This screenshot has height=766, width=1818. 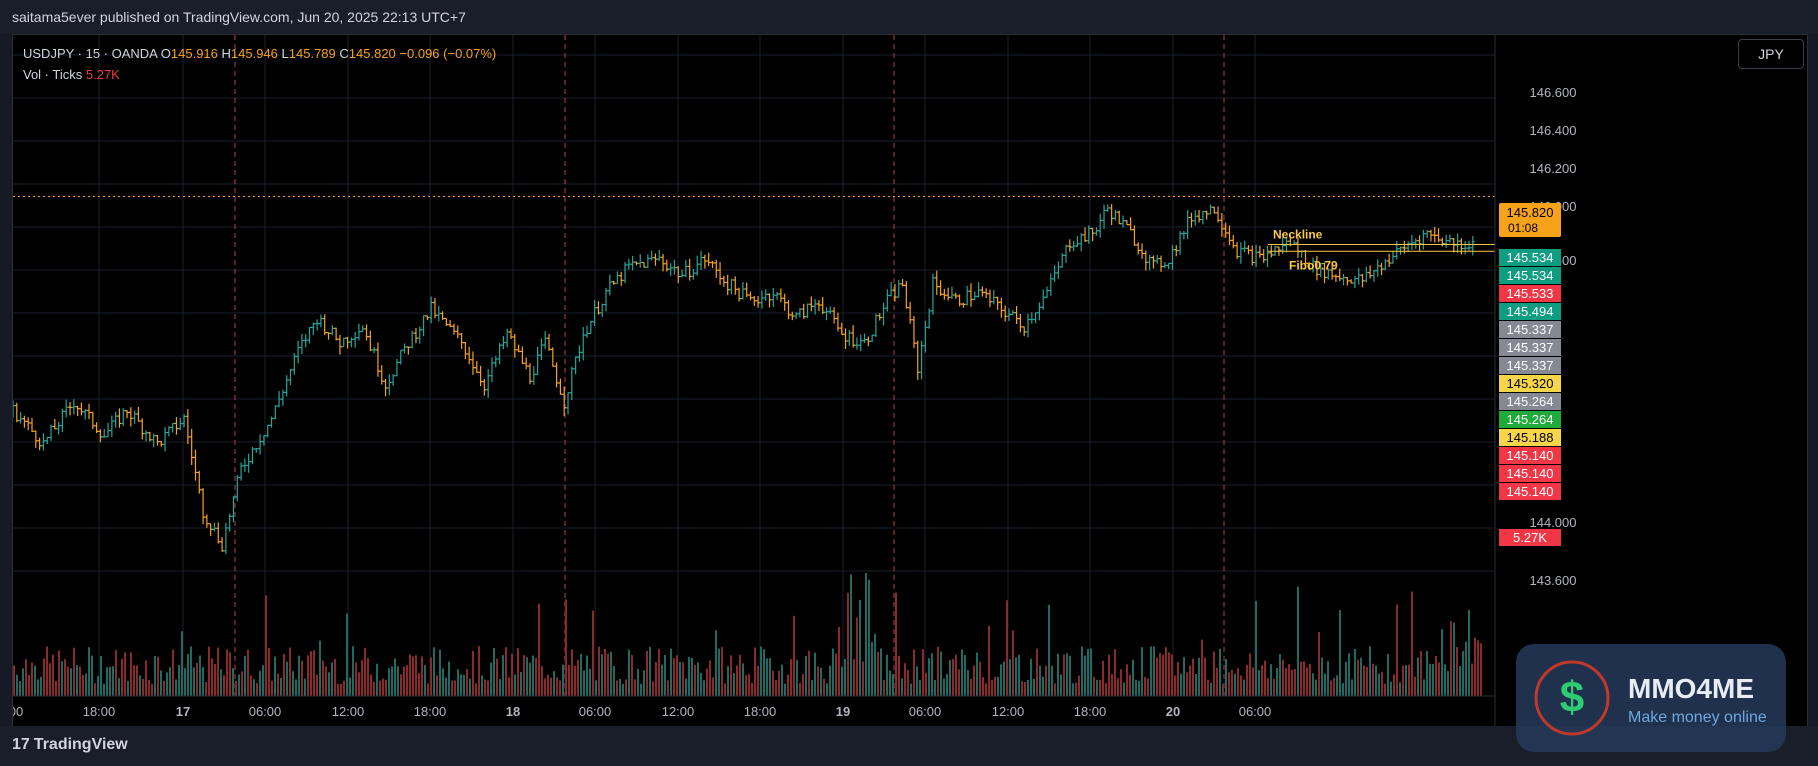 I want to click on volume-row: Vol · Ticks 5.27K, so click(x=259, y=74).